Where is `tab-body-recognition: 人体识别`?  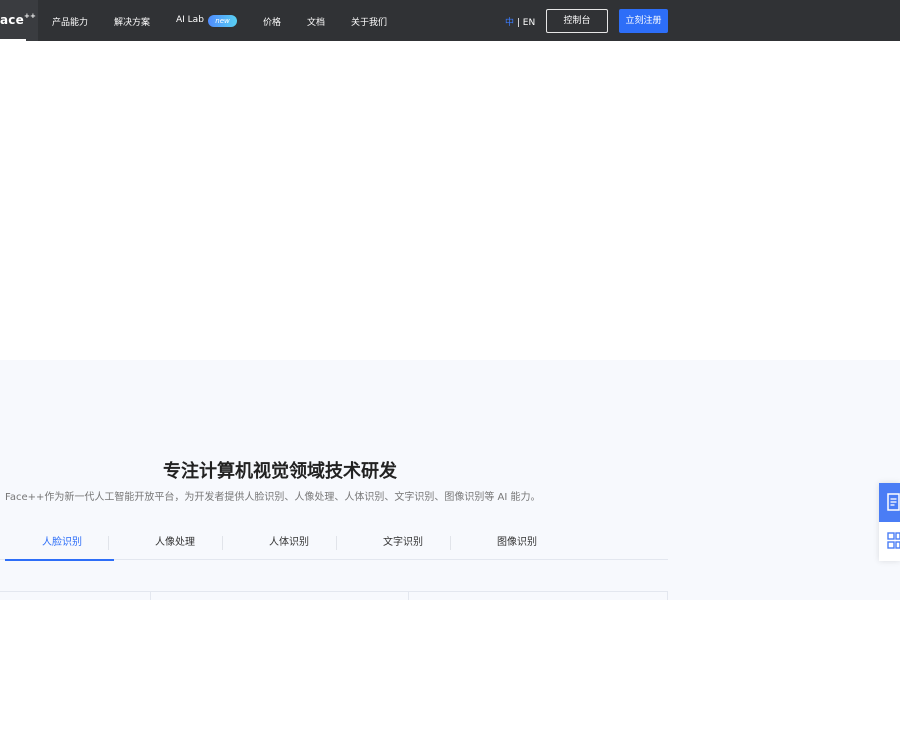
tab-body-recognition: 人体识别 is located at coordinates (289, 546).